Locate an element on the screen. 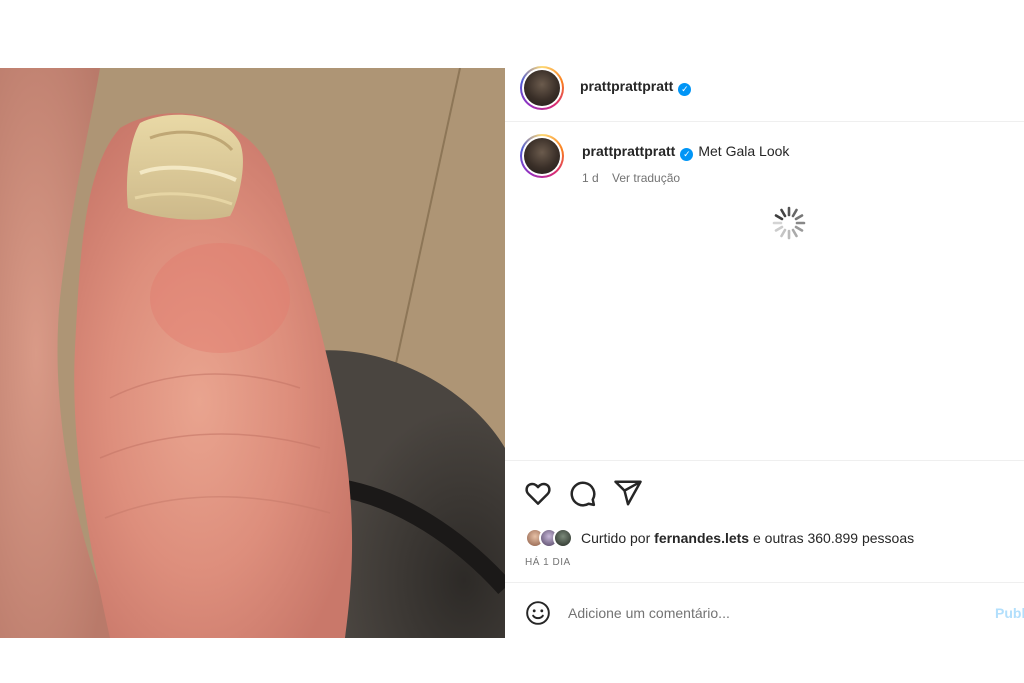 This screenshot has height=683, width=1024. likes-user-link: fernandes.lets is located at coordinates (701, 538).